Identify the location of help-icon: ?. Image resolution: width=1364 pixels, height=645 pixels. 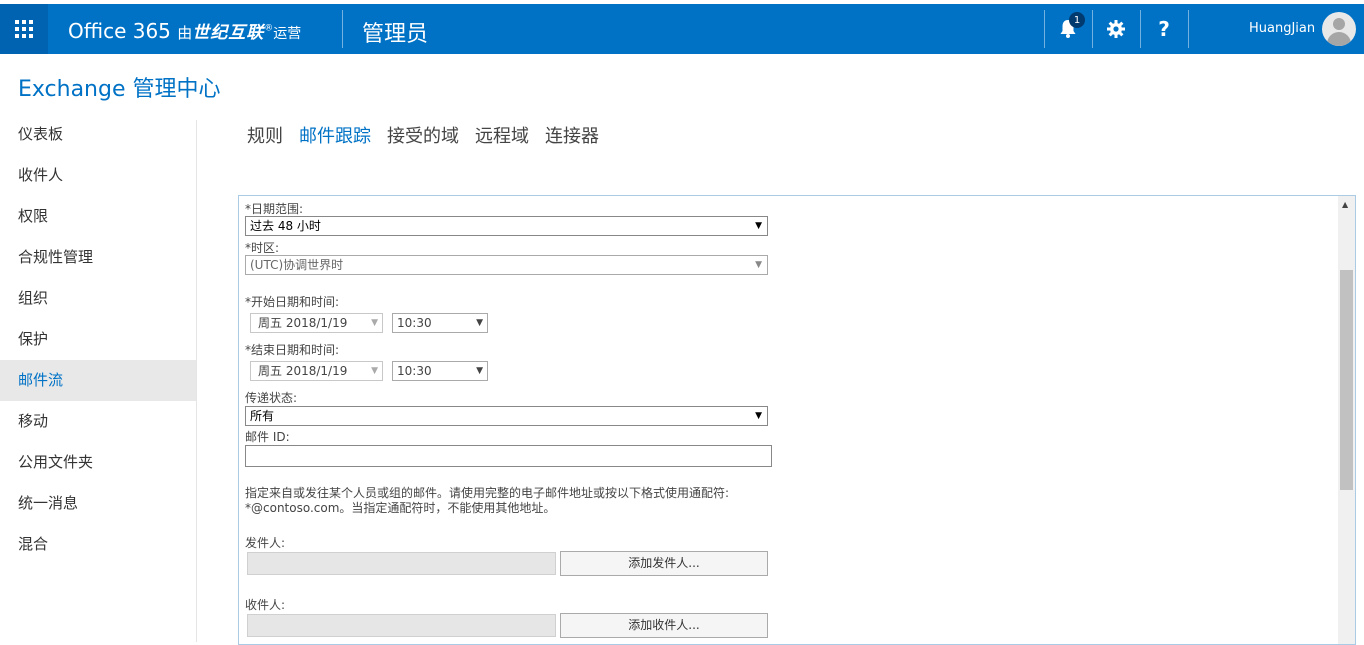
(1164, 29).